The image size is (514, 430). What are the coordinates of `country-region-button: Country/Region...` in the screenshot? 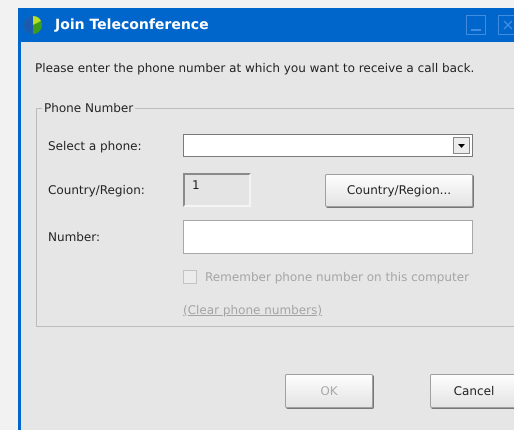 It's located at (399, 190).